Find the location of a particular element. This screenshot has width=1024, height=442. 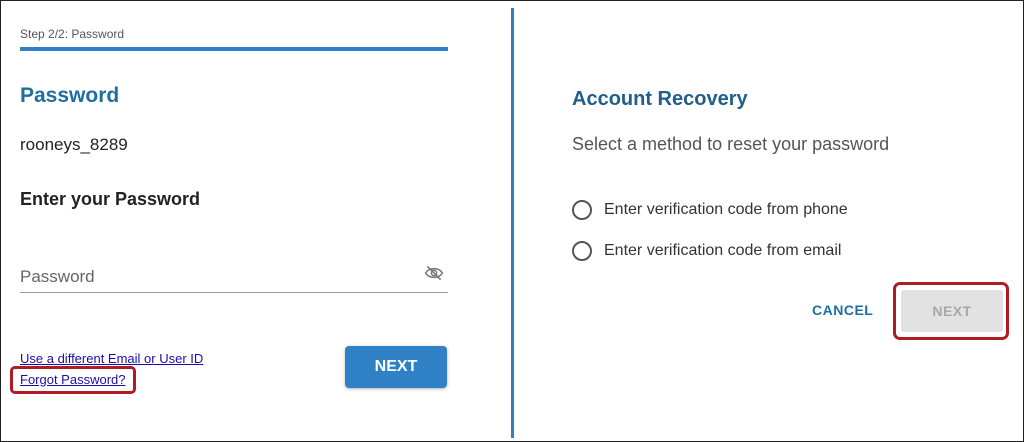

radio-option-email: Enter verification code from email is located at coordinates (706, 251).